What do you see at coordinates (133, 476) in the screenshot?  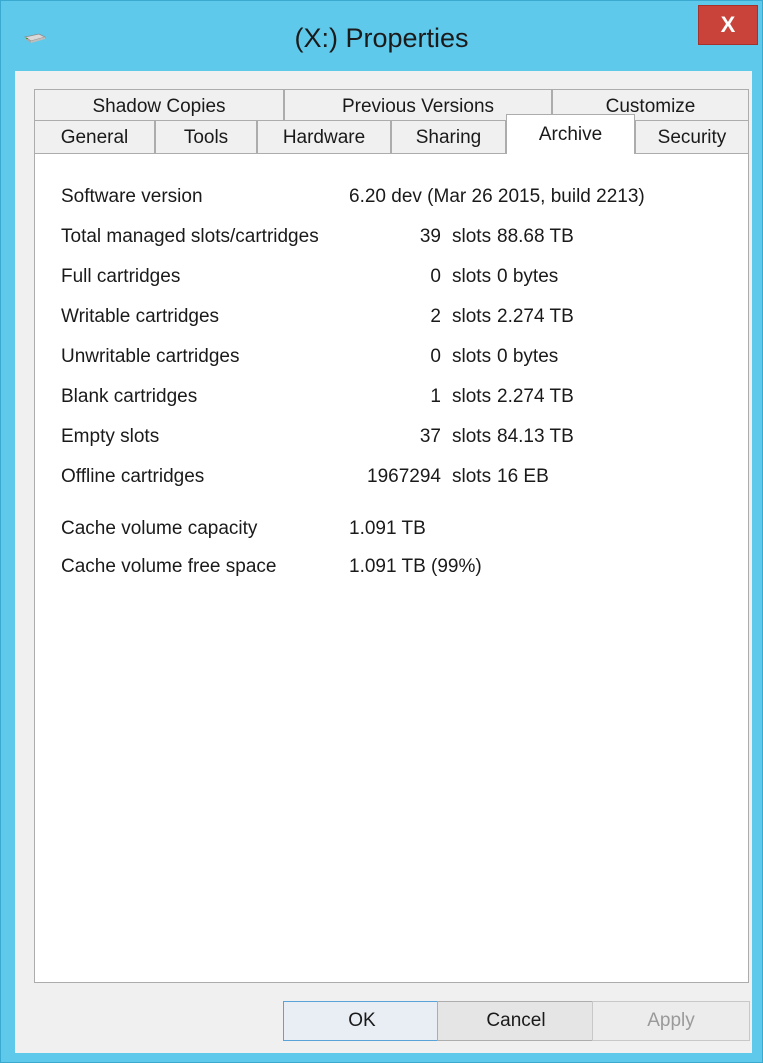 I see `stat-label: Offline cartridges` at bounding box center [133, 476].